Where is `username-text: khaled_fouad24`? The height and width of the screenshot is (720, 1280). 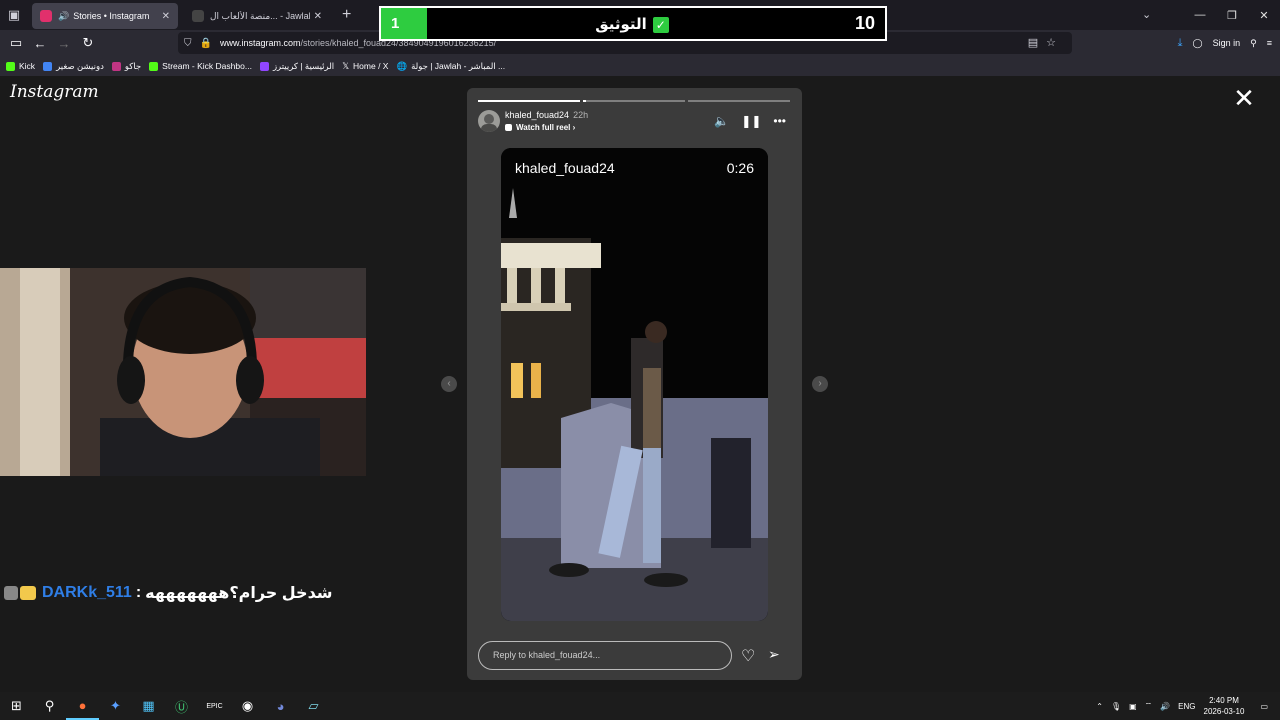
username-text: khaled_fouad24 is located at coordinates (537, 115).